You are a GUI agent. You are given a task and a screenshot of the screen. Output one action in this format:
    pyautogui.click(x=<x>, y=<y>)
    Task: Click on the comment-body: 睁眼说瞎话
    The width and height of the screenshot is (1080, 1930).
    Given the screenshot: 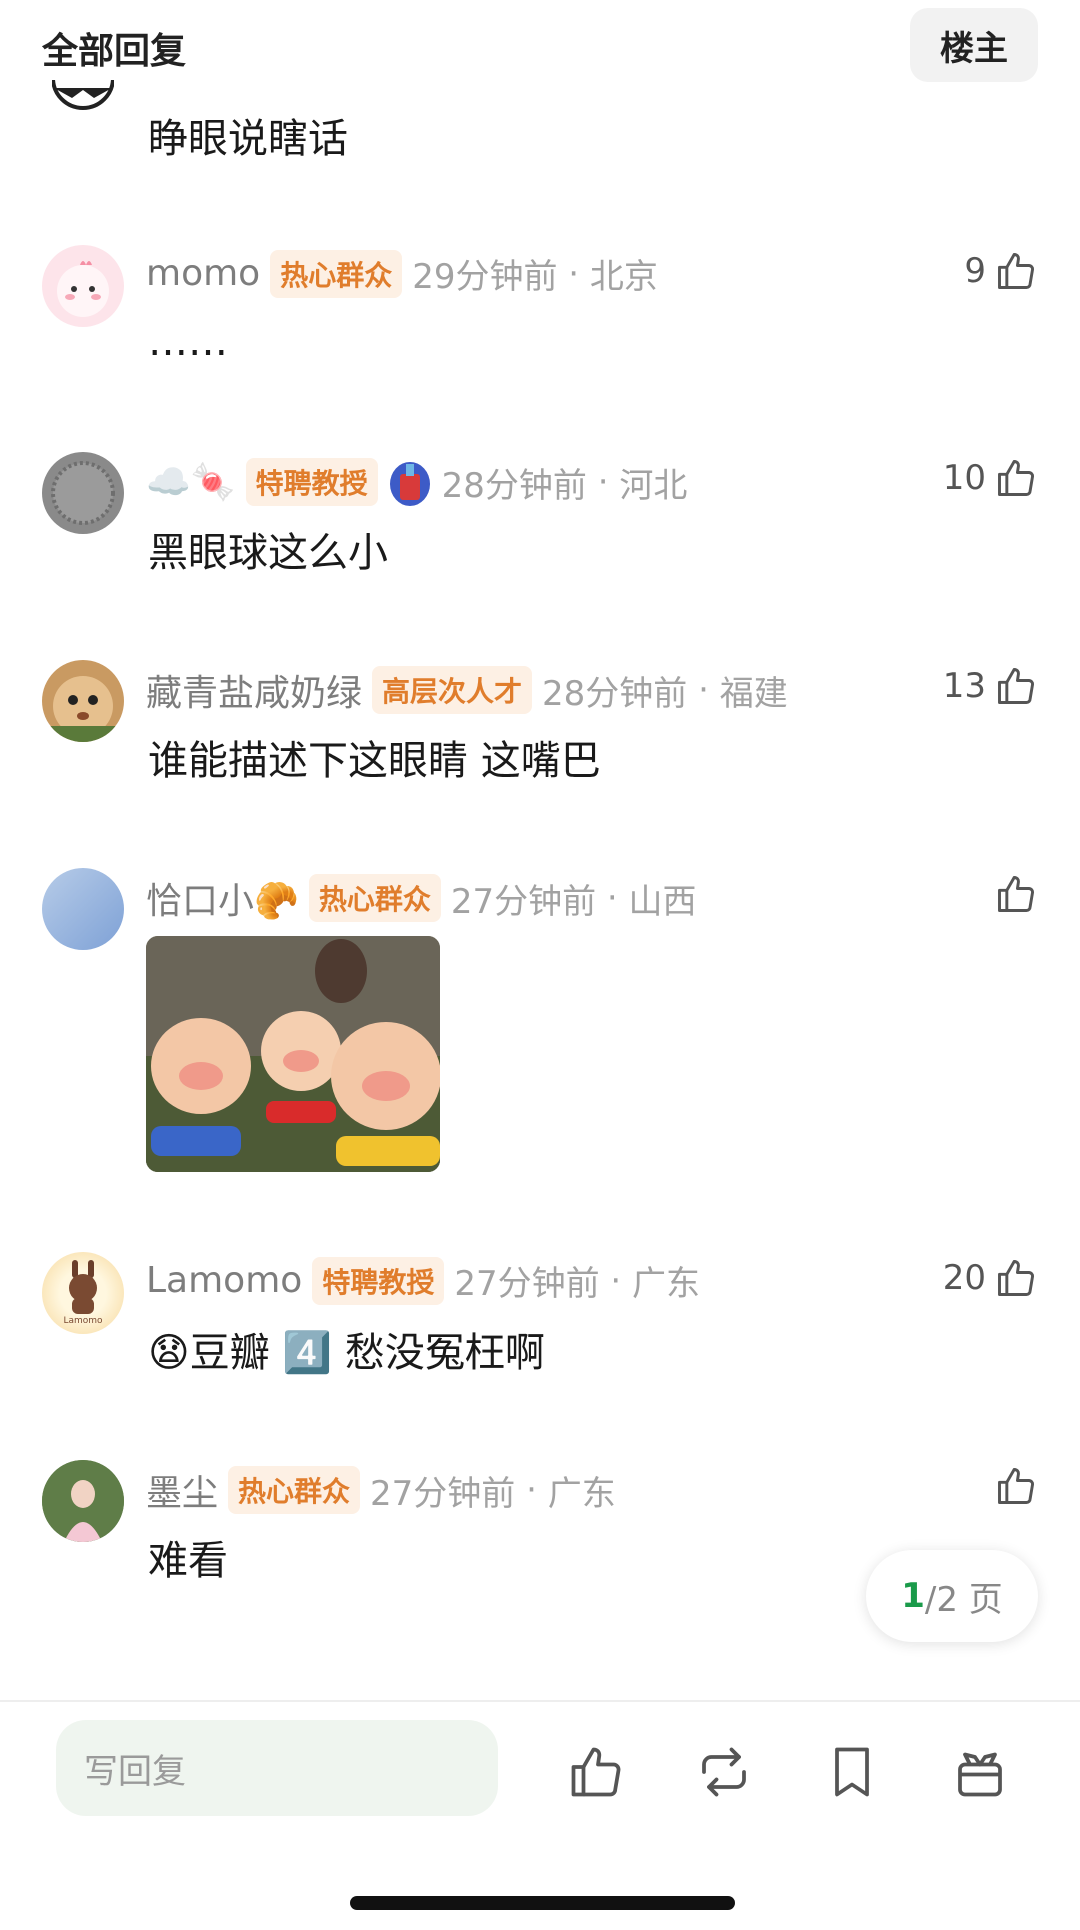 What is the action you would take?
    pyautogui.click(x=248, y=139)
    